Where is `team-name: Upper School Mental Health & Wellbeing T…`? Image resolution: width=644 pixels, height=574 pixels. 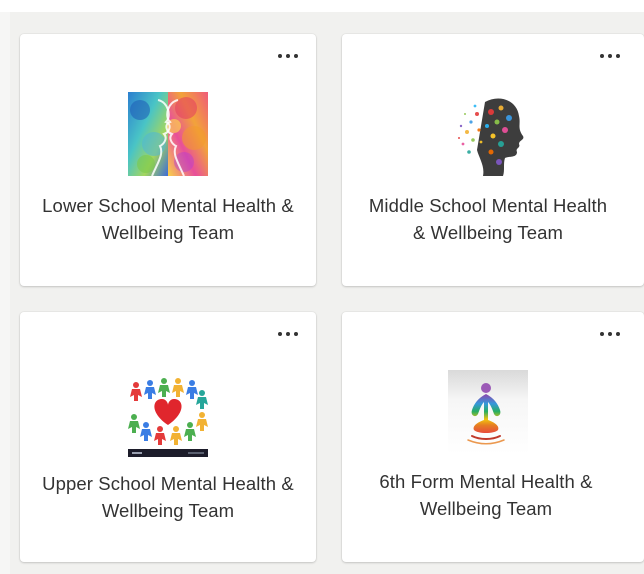
team-name: Upper School Mental Health & Wellbeing T… is located at coordinates (168, 497).